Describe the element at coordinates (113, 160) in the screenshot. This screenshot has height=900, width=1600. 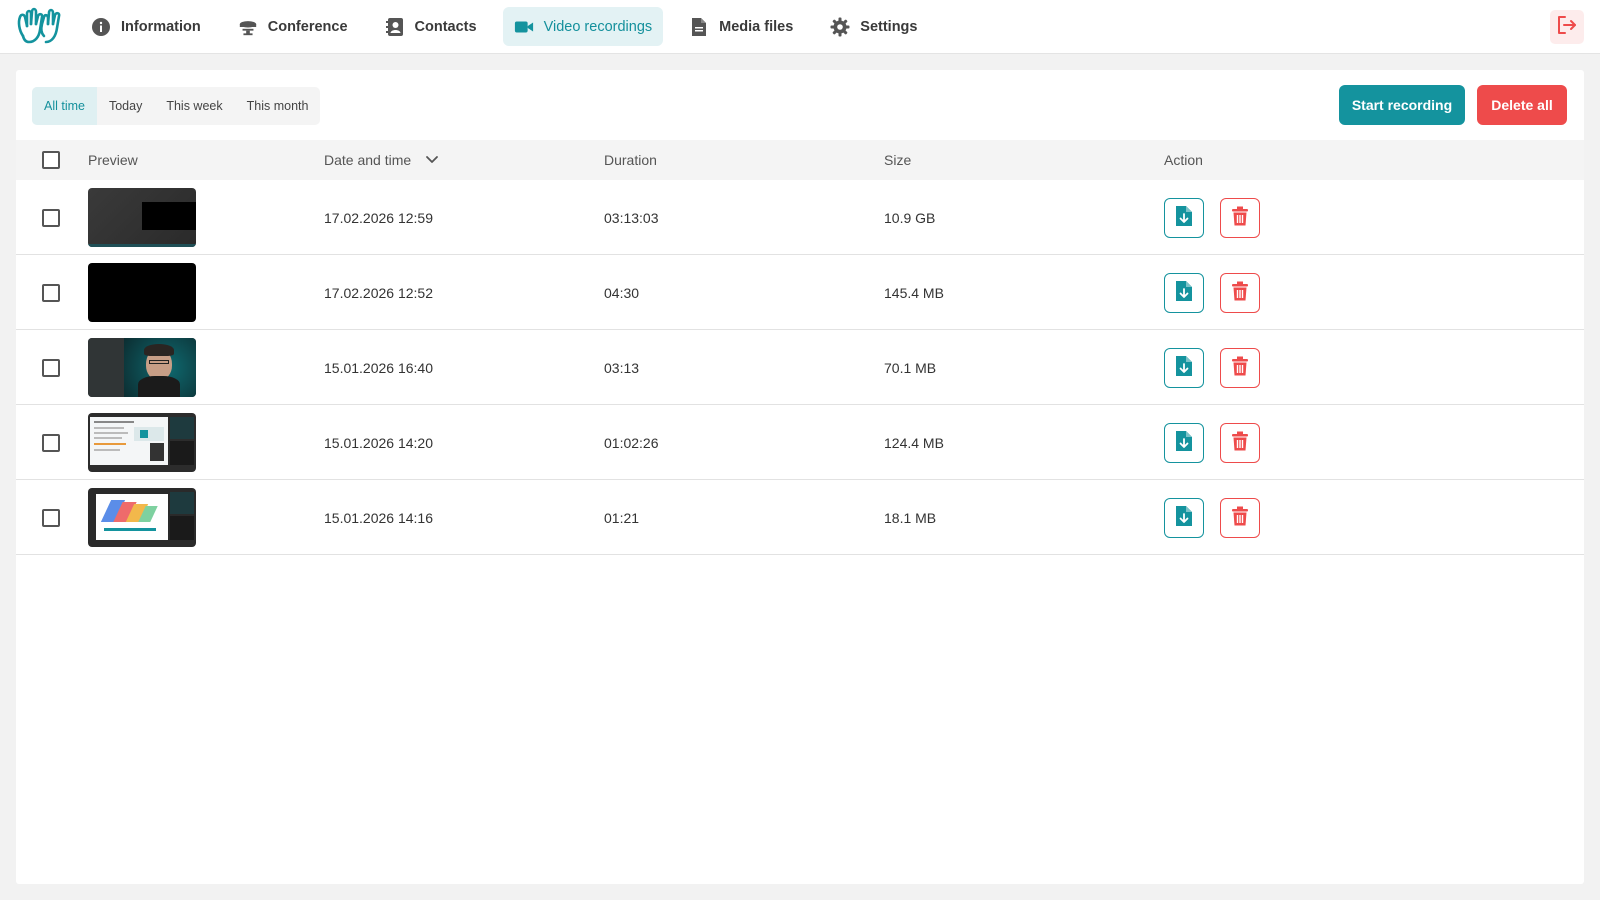
I see `column-header-preview: Preview` at that location.